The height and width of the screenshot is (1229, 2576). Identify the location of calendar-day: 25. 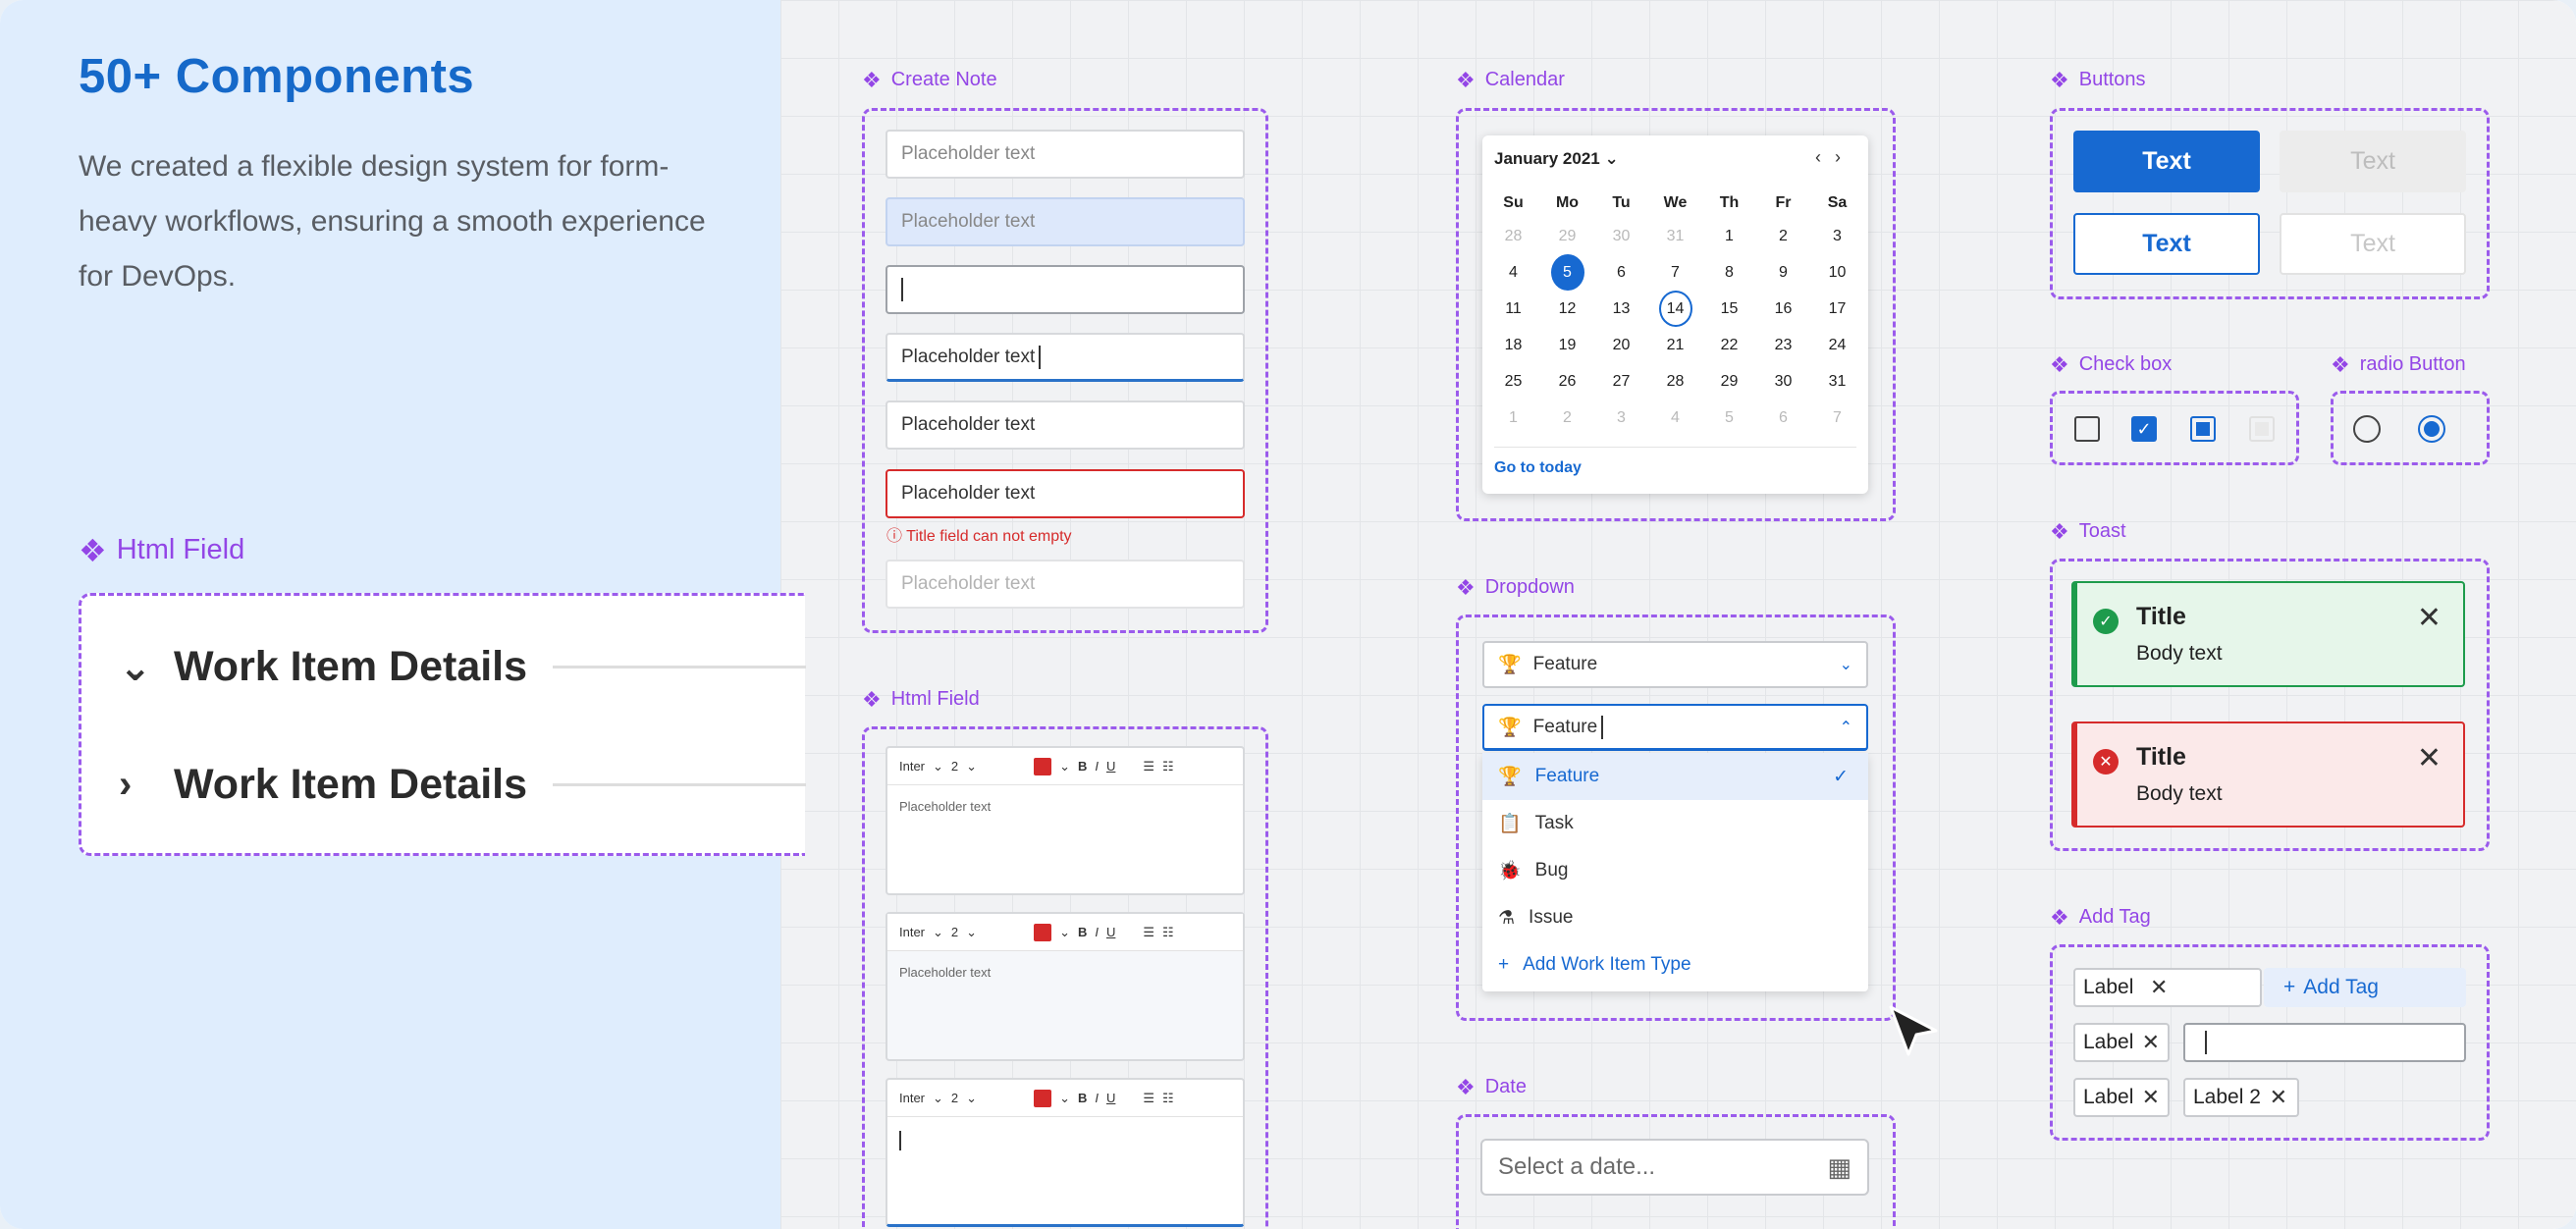
(1513, 381).